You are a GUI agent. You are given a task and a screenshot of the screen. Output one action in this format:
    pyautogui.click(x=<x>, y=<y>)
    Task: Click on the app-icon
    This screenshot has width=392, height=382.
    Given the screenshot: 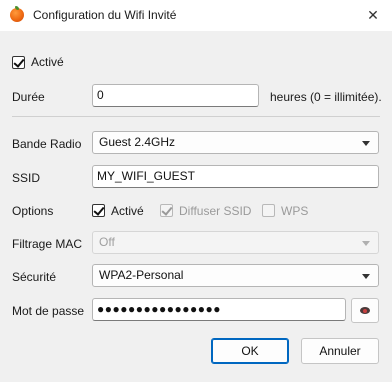 What is the action you would take?
    pyautogui.click(x=17, y=14)
    